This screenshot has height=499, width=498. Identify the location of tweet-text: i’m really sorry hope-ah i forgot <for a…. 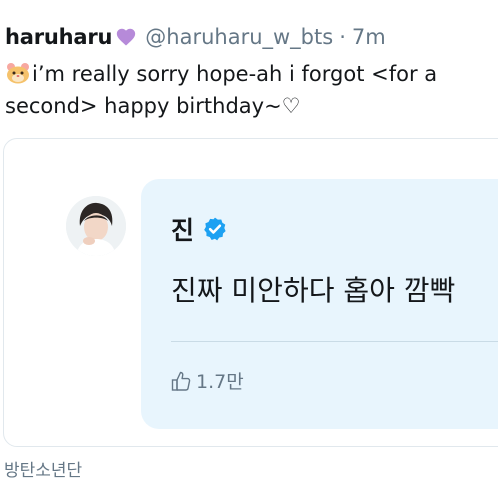
(249, 90).